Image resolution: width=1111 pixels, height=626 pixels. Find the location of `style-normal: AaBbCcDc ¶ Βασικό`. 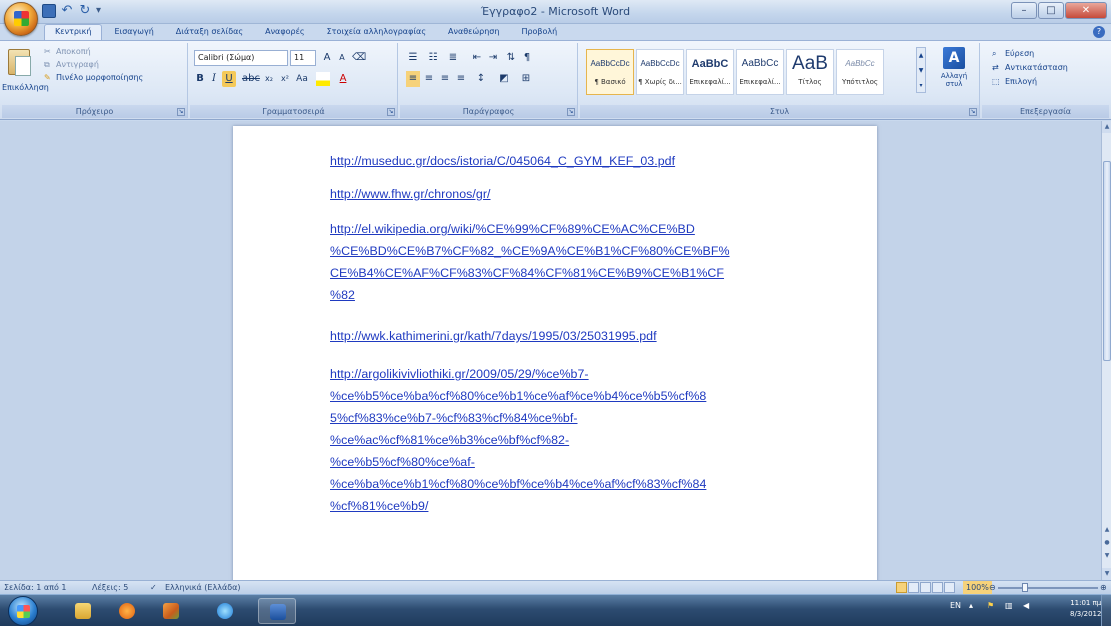

style-normal: AaBbCcDc ¶ Βασικό is located at coordinates (610, 72).